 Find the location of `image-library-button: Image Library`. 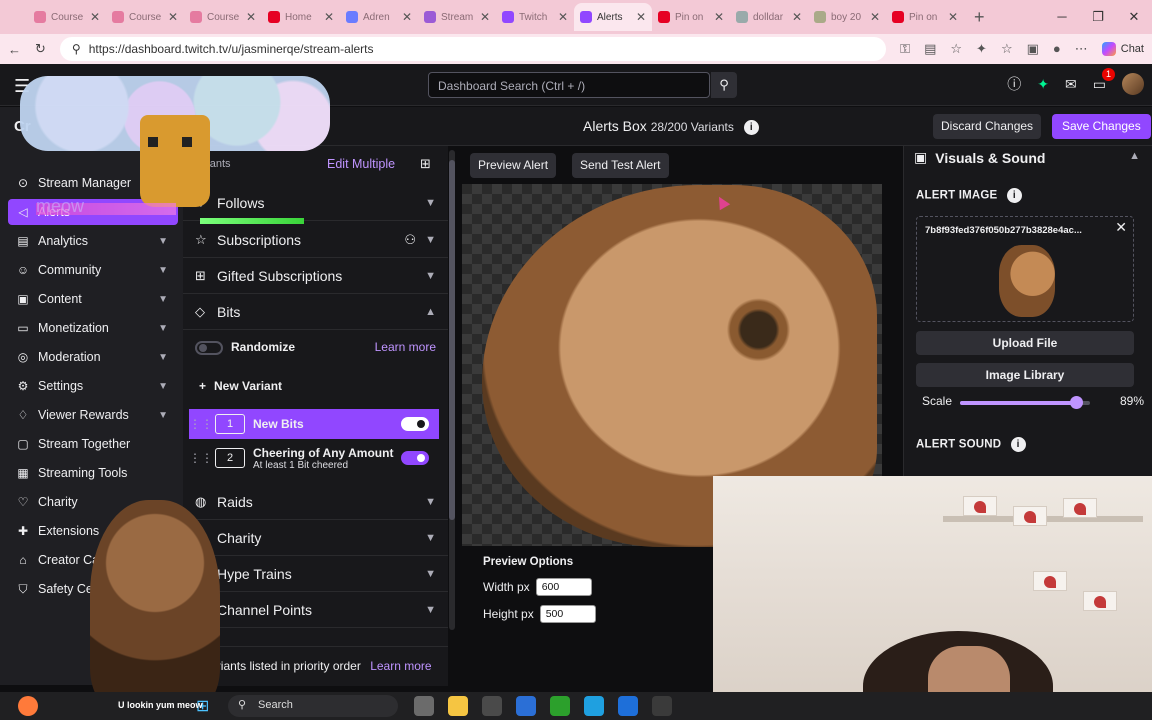

image-library-button: Image Library is located at coordinates (1025, 375).